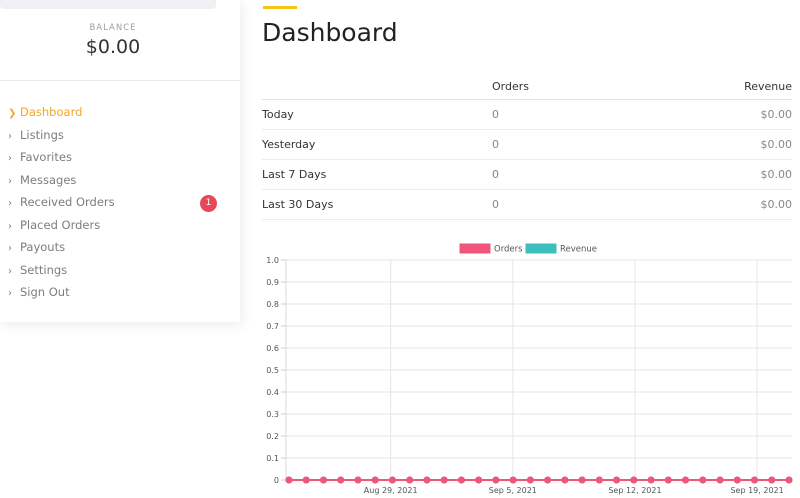 This screenshot has height=498, width=800. What do you see at coordinates (272, 326) in the screenshot?
I see `y-tick-label: 0.7` at bounding box center [272, 326].